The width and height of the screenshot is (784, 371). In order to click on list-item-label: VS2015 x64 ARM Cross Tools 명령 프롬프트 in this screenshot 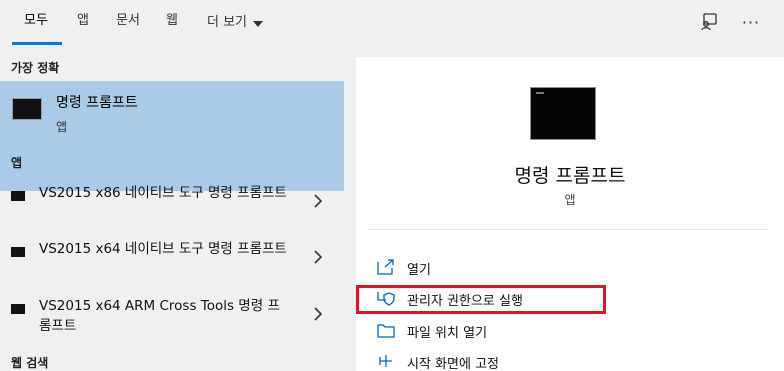, I will do `click(159, 316)`.